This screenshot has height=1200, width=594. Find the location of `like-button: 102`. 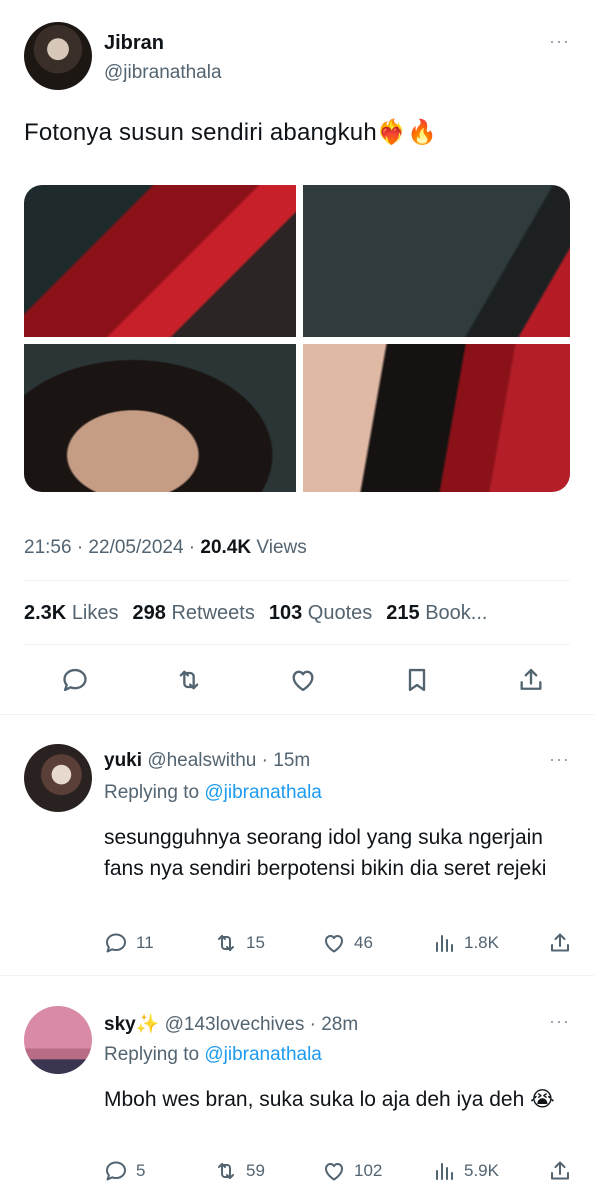

like-button: 102 is located at coordinates (352, 1171).